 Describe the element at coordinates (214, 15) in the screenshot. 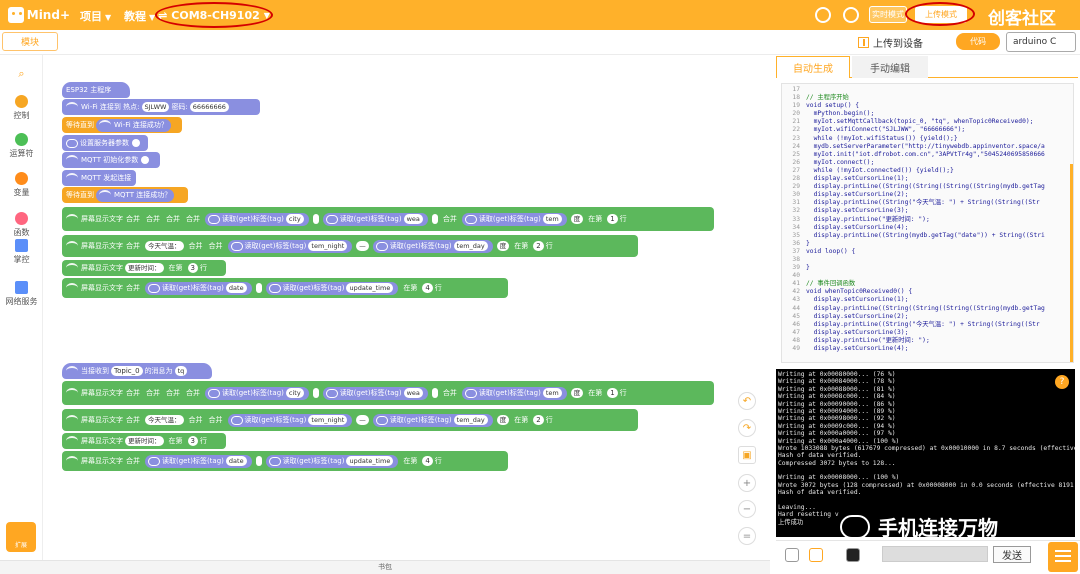

I see `port-select: ⇌ COM8-CH9102 ▼` at that location.